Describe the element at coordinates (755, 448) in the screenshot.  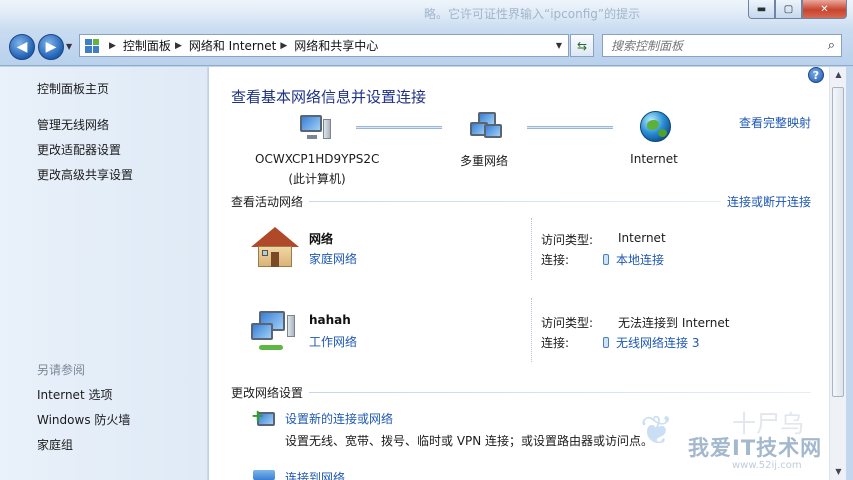
I see `watermark-brand: 我爱IT技术网` at that location.